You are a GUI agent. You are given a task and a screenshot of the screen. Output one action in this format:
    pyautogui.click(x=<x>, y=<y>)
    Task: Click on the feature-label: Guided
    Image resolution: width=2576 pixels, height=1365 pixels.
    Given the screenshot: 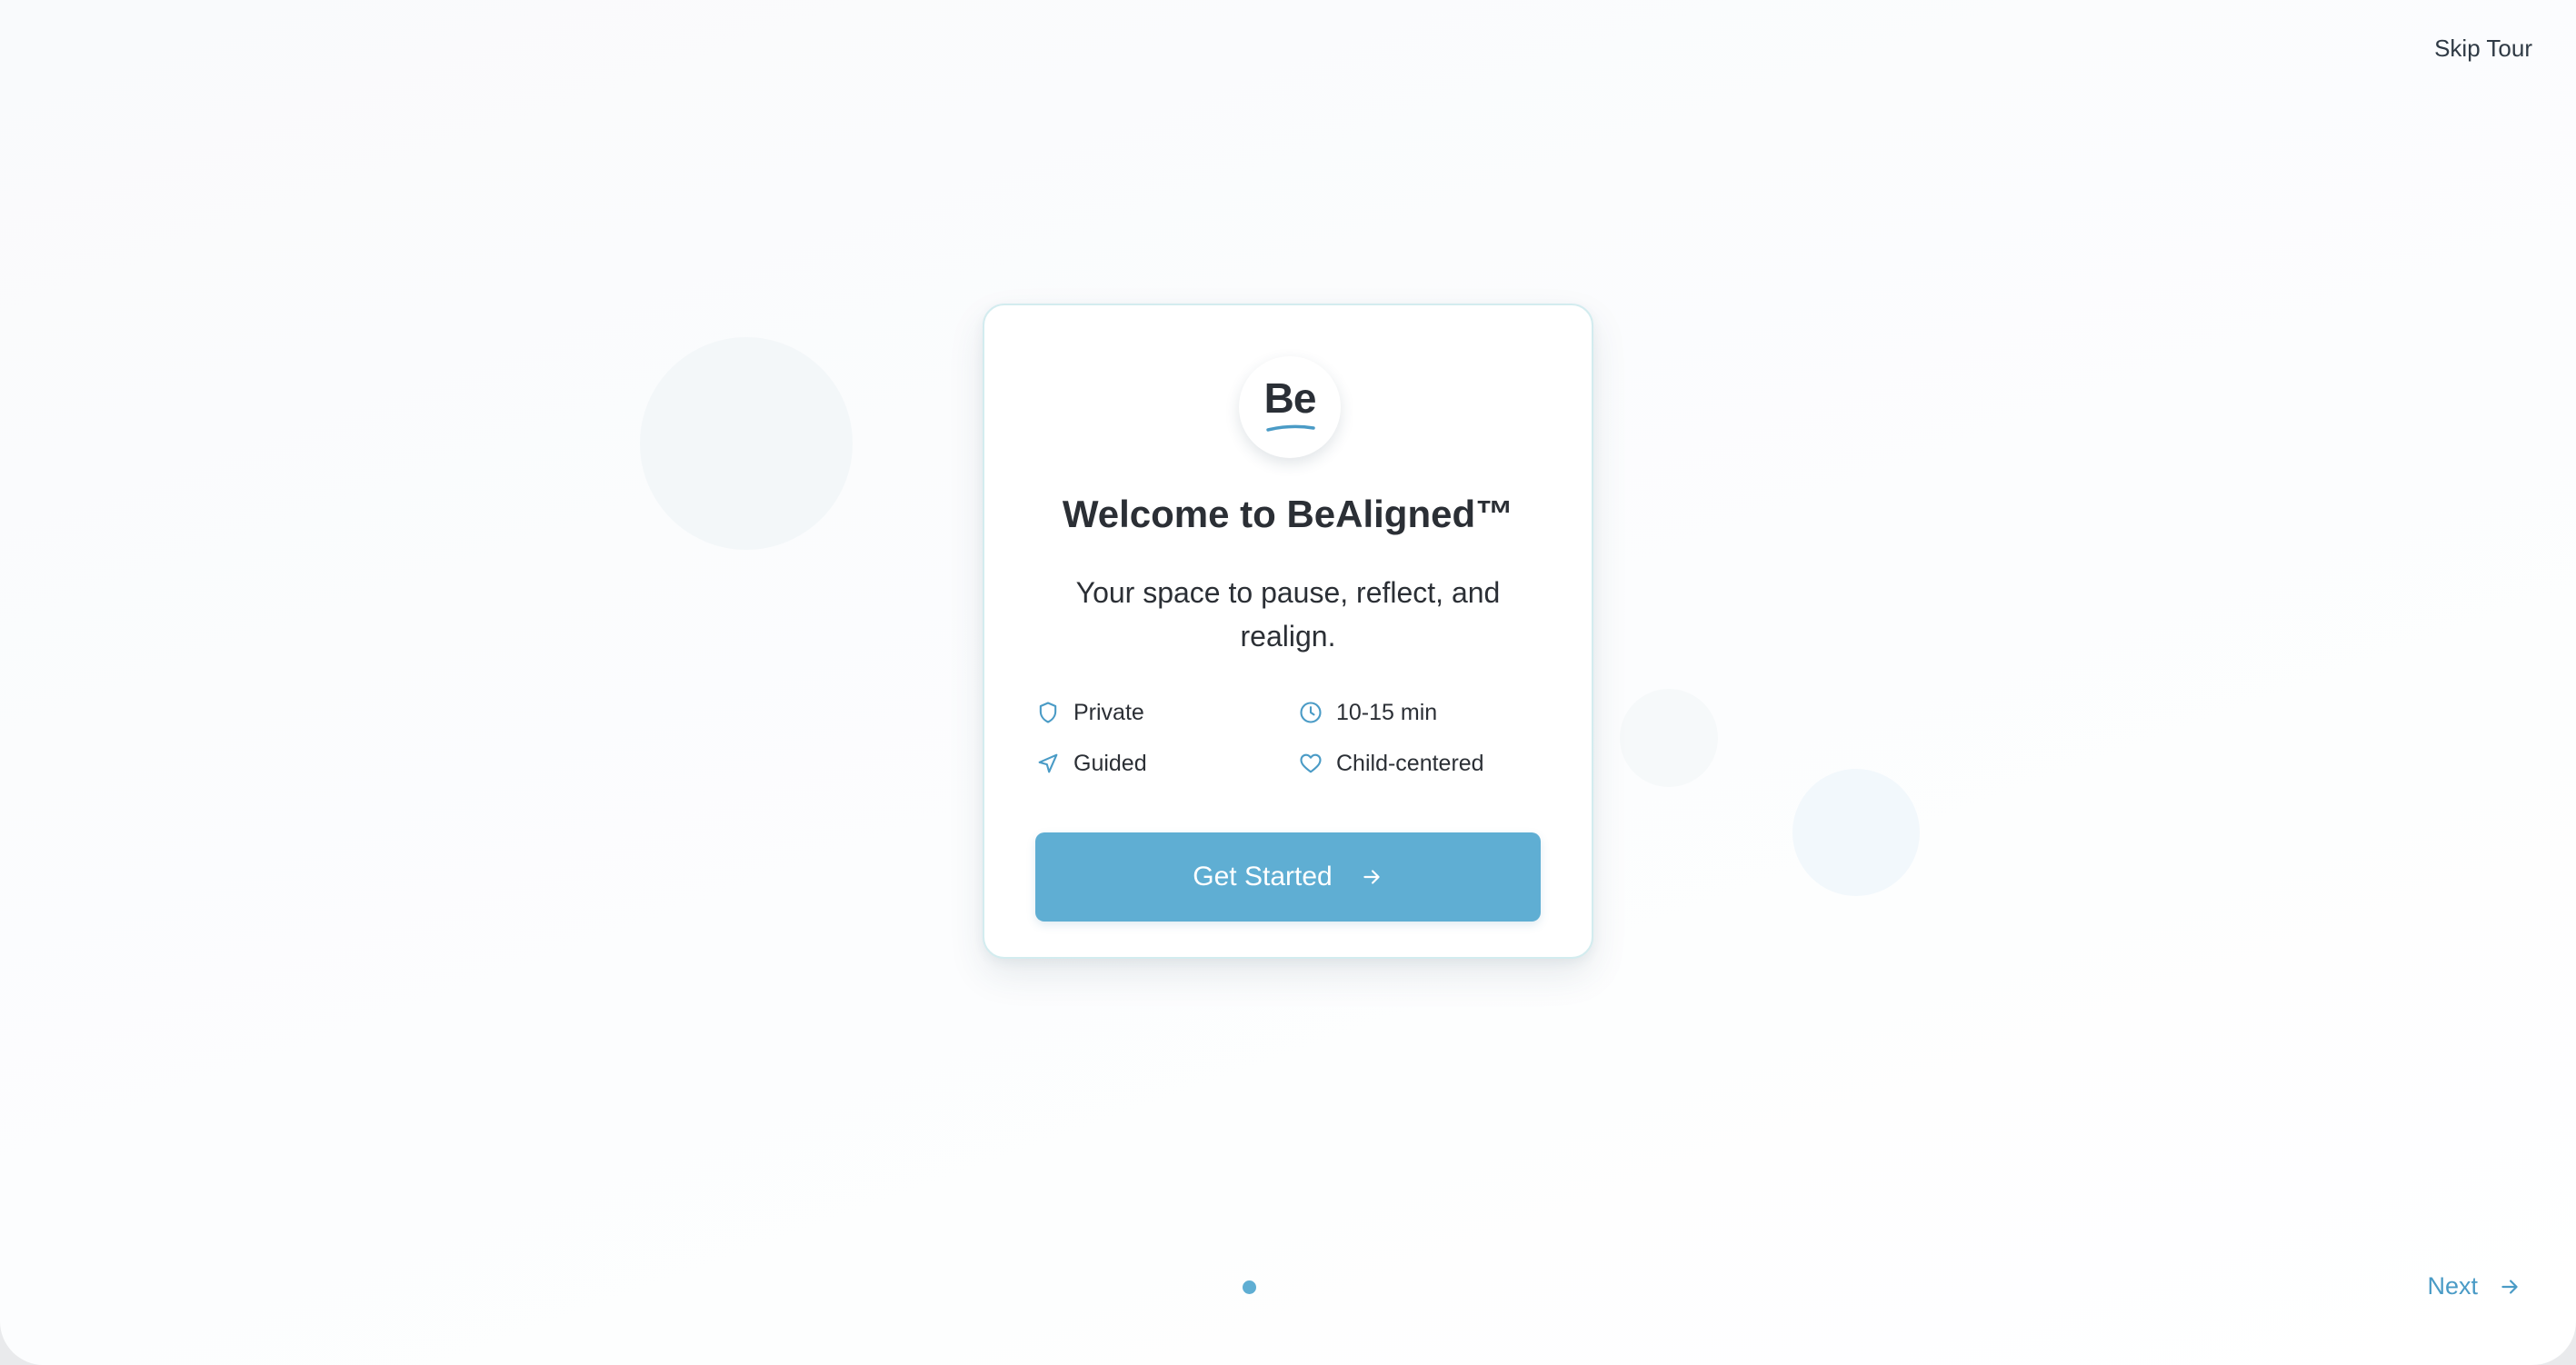 What is the action you would take?
    pyautogui.click(x=1110, y=763)
    